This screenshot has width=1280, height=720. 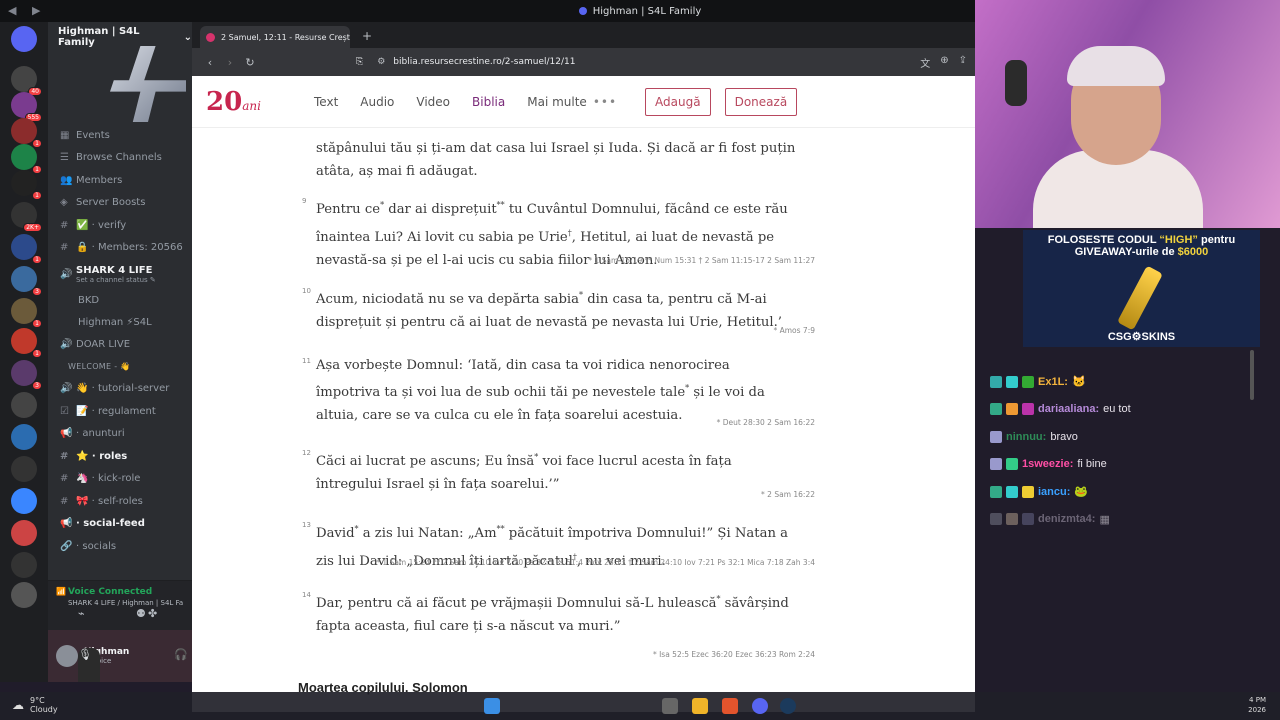 What do you see at coordinates (27, 10) in the screenshot?
I see `history-nav-icons: ◀ ▶` at bounding box center [27, 10].